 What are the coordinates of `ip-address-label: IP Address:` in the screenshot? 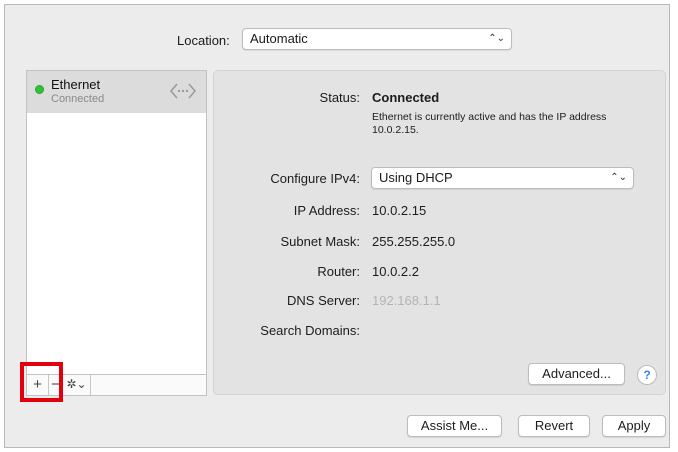 It's located at (326, 210).